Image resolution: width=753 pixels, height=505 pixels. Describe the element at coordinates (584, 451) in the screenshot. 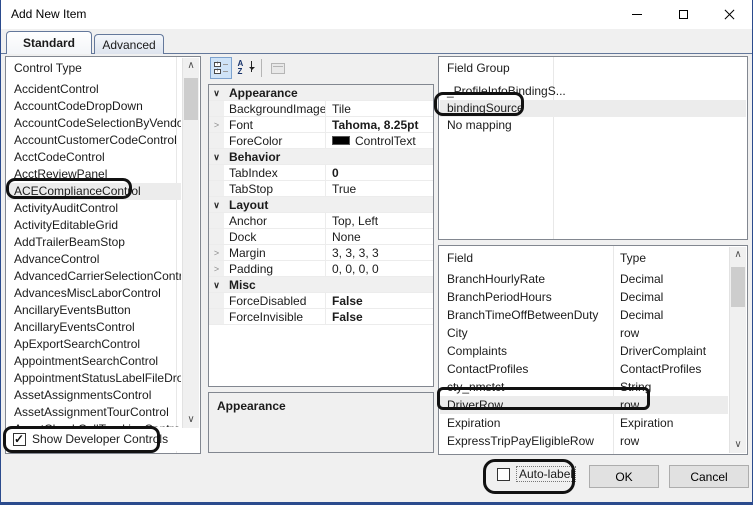

I see `table-row: ExpressTripPayFinalPaymentStatusString` at that location.